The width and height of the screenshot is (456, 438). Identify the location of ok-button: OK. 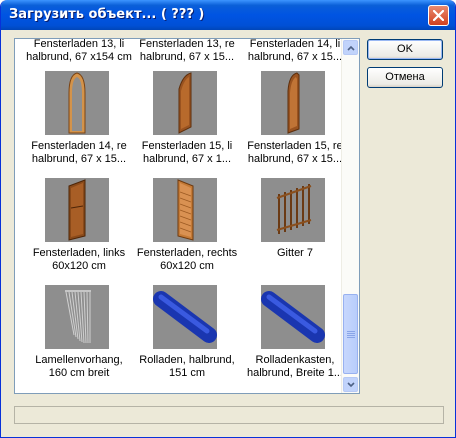
(405, 49).